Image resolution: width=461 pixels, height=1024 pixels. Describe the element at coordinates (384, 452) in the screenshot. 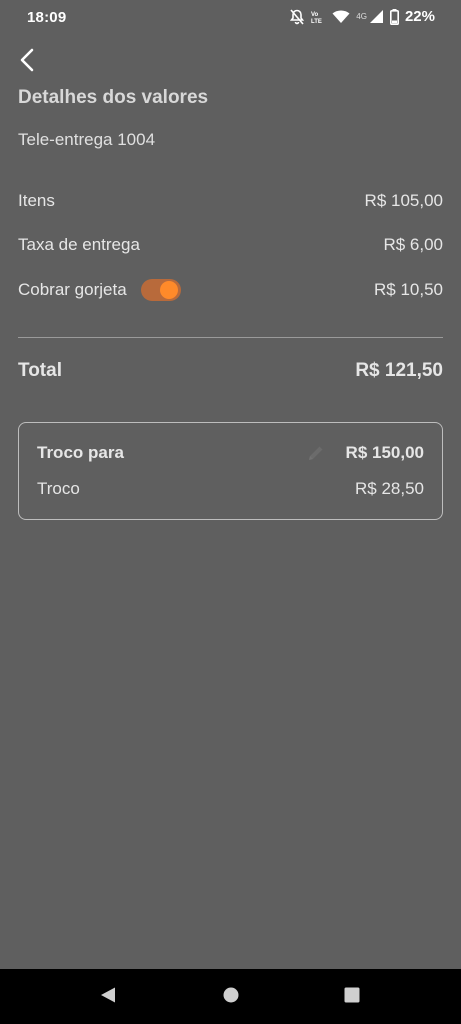

I see `change-for-value: R$ 150,00` at that location.